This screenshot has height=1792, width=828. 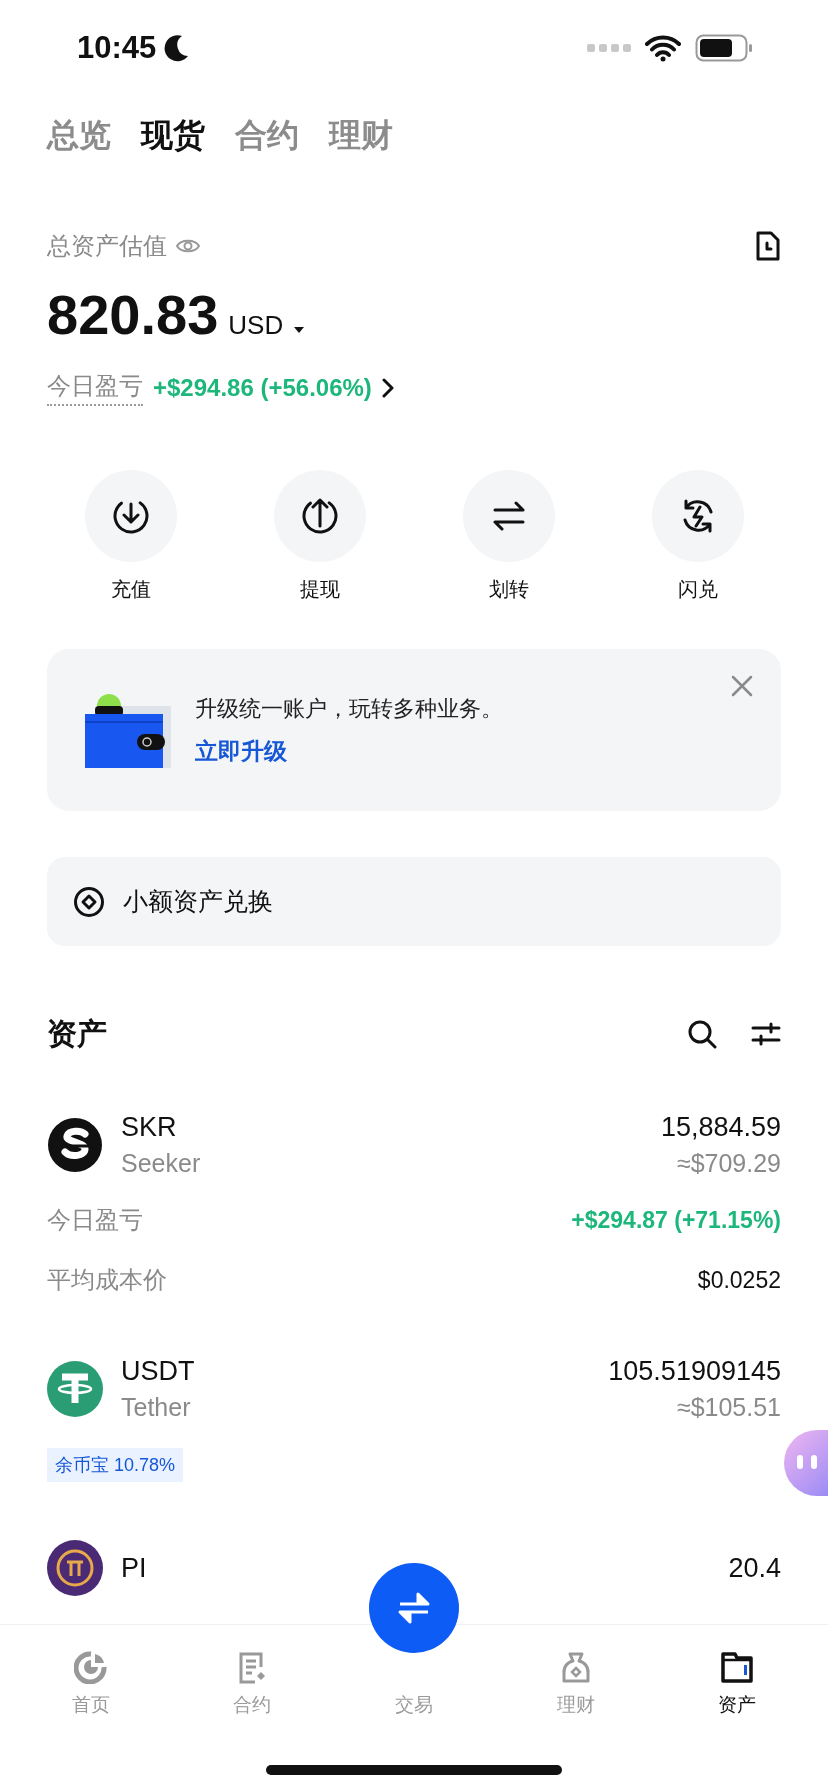 I want to click on currency-selector: USD, so click(x=256, y=325).